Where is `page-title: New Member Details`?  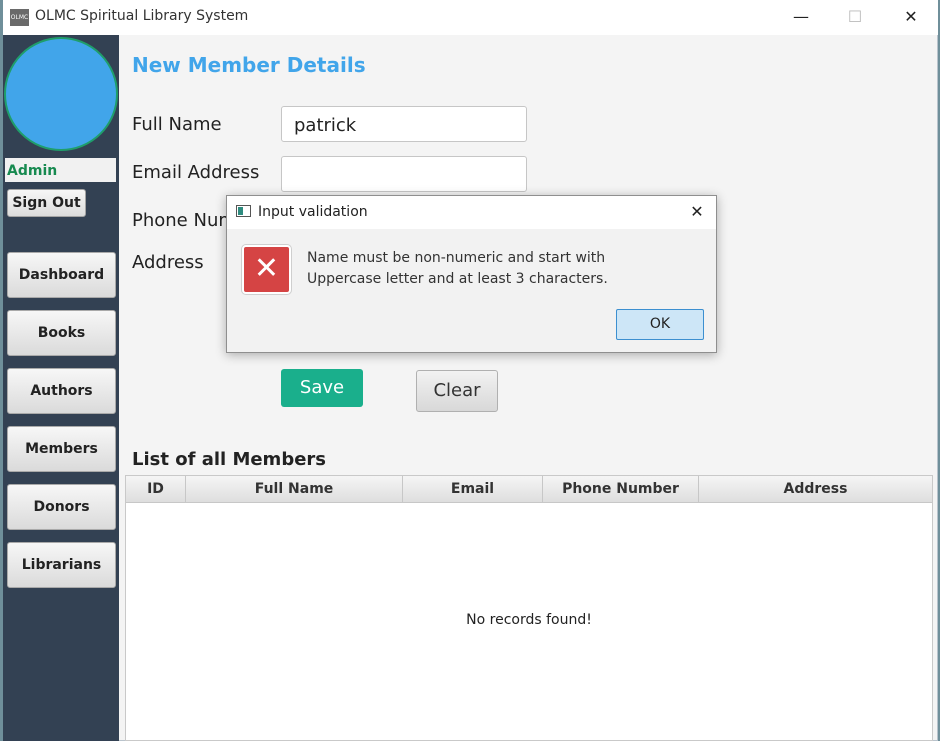
page-title: New Member Details is located at coordinates (249, 65).